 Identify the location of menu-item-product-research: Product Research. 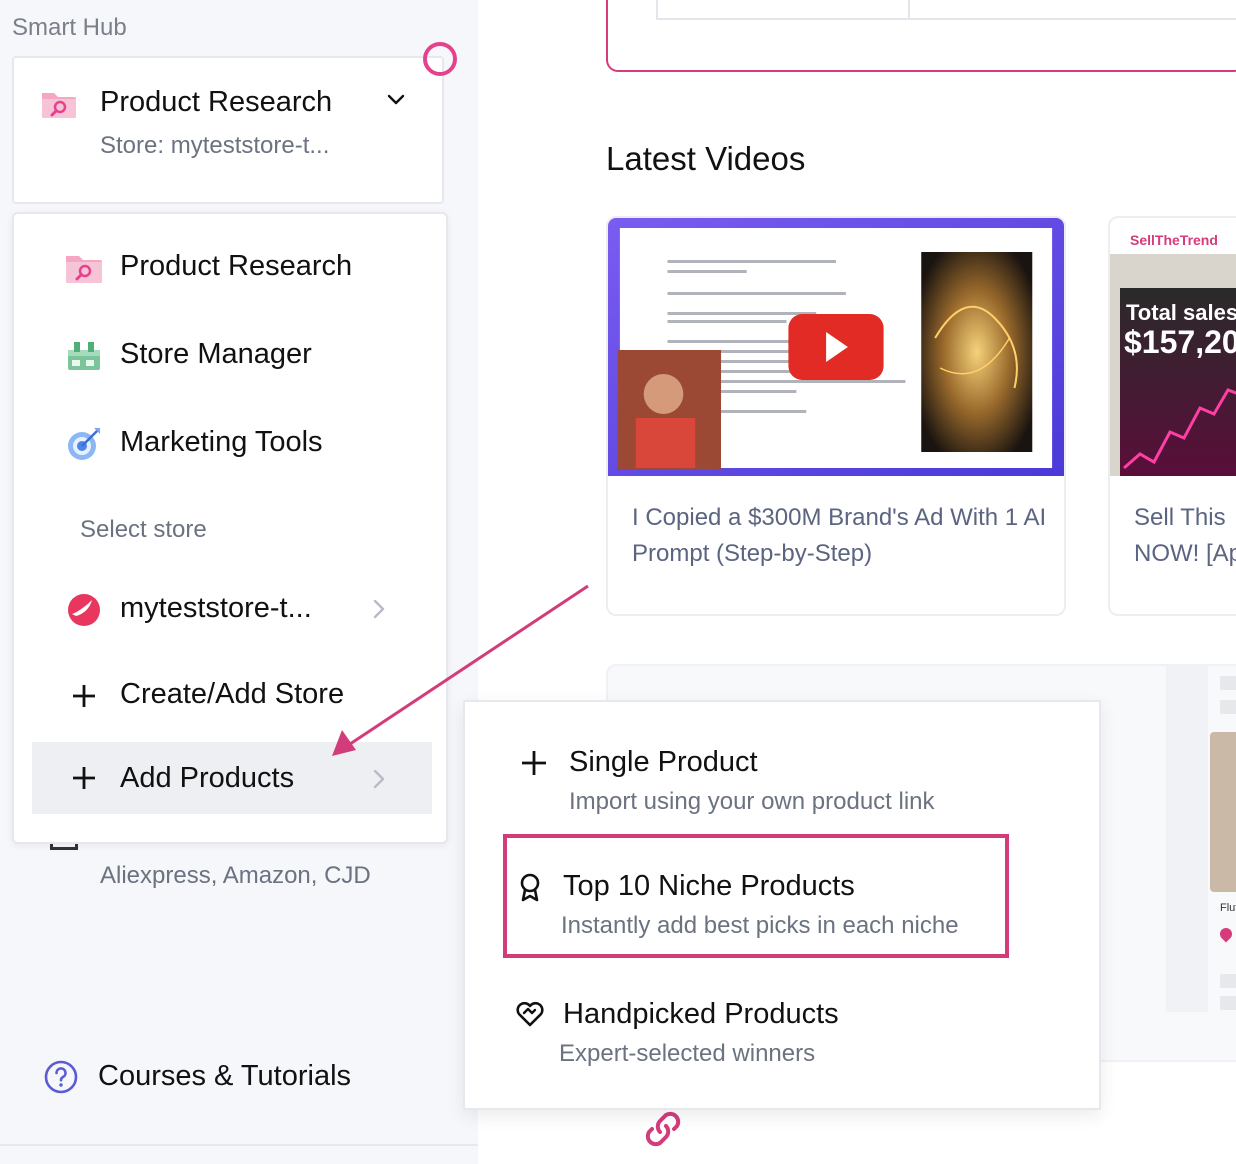
(230, 268).